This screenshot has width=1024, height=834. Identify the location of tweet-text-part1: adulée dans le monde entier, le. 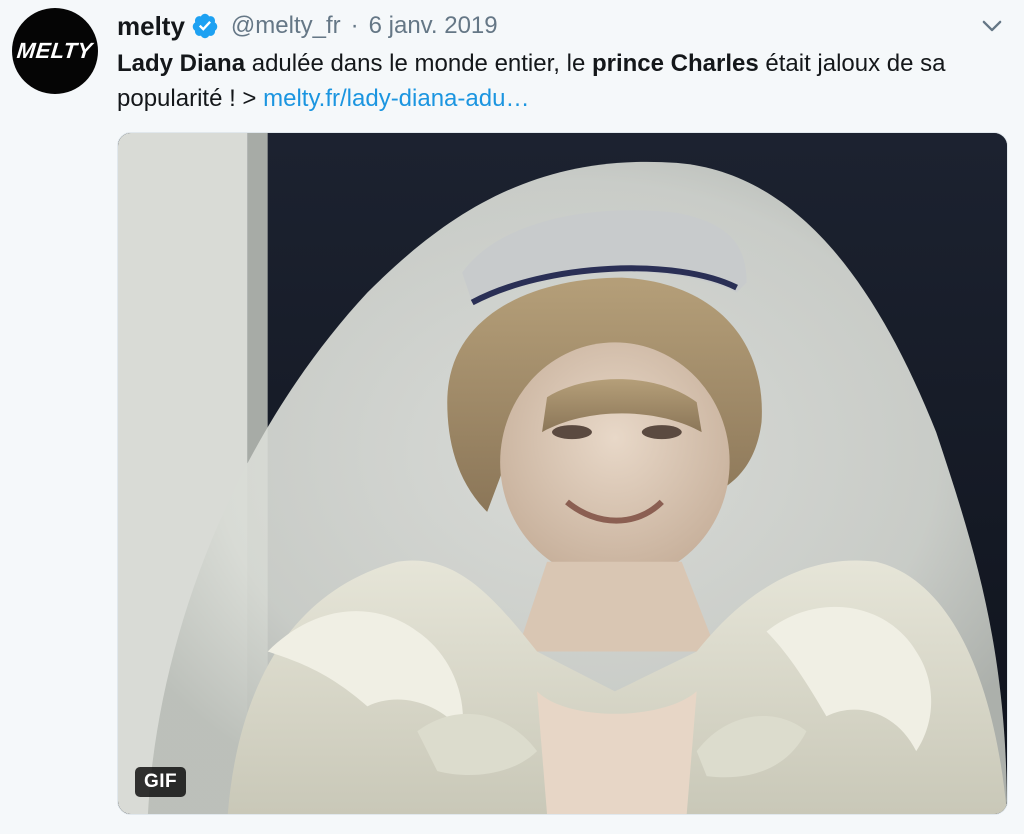
(418, 63).